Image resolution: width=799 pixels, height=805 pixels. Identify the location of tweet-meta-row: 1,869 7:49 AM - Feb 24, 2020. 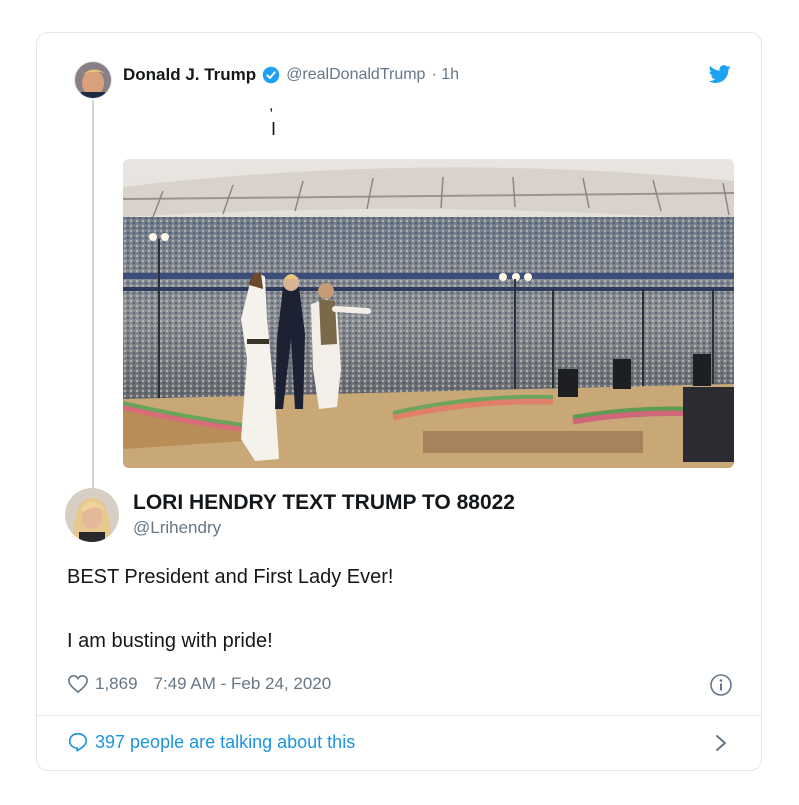
(199, 684).